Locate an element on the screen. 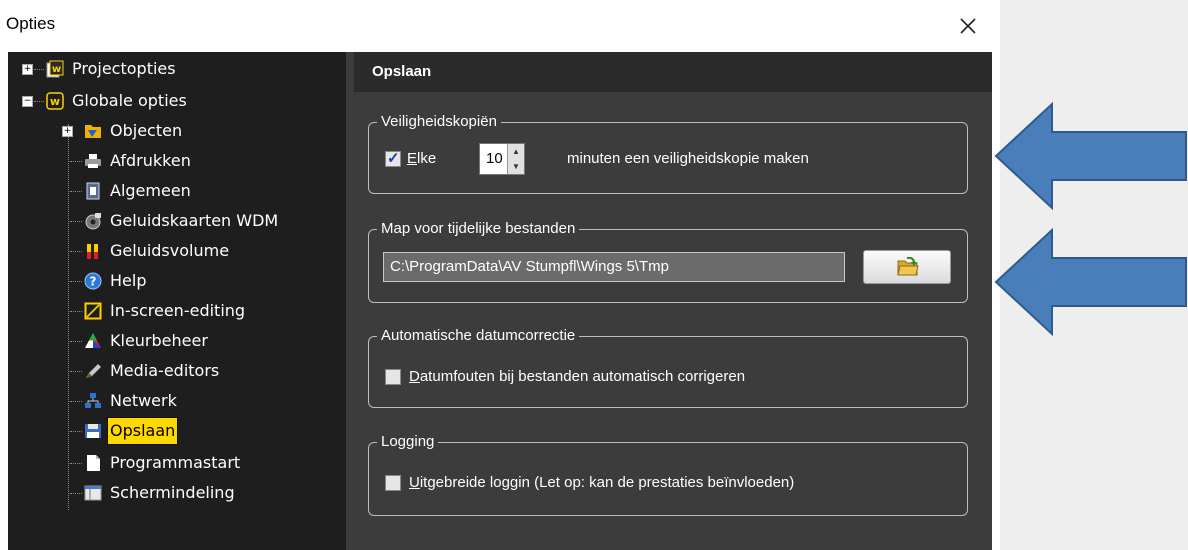  tree-item-label: Kleurbeheer is located at coordinates (159, 340).